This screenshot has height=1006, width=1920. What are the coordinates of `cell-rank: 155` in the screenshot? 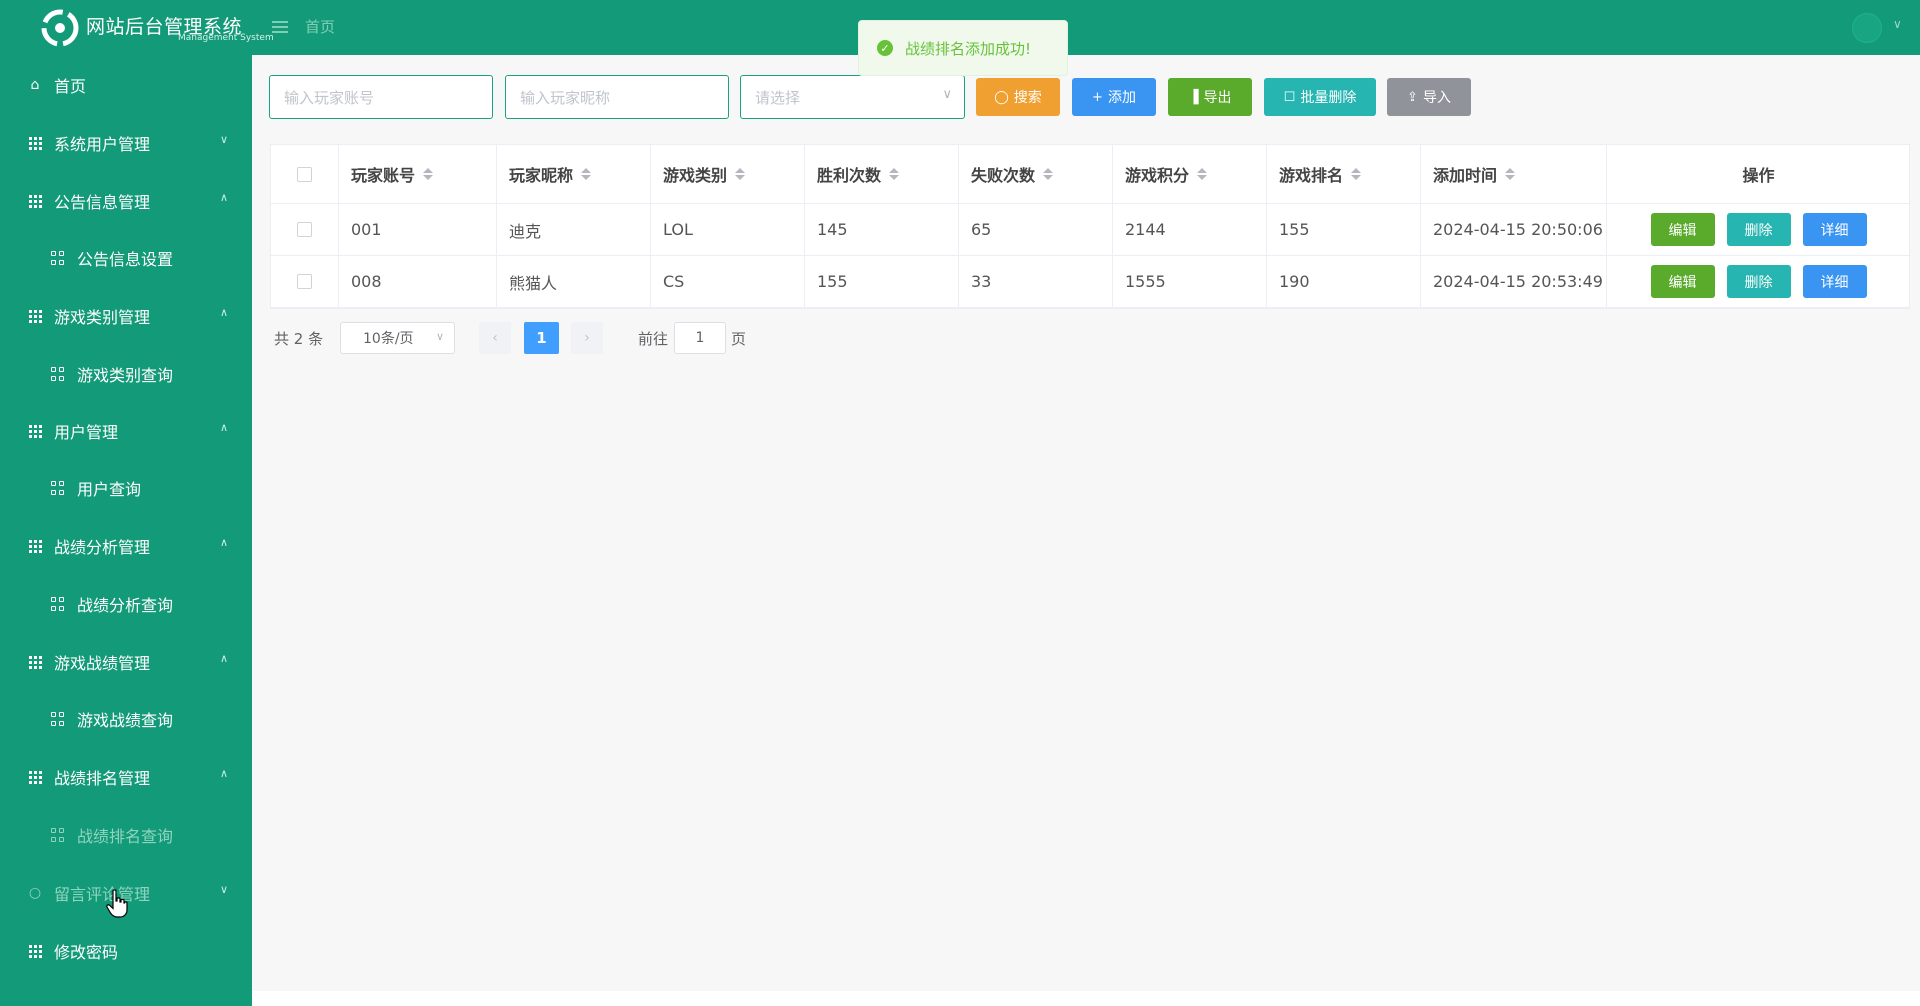 It's located at (1344, 229).